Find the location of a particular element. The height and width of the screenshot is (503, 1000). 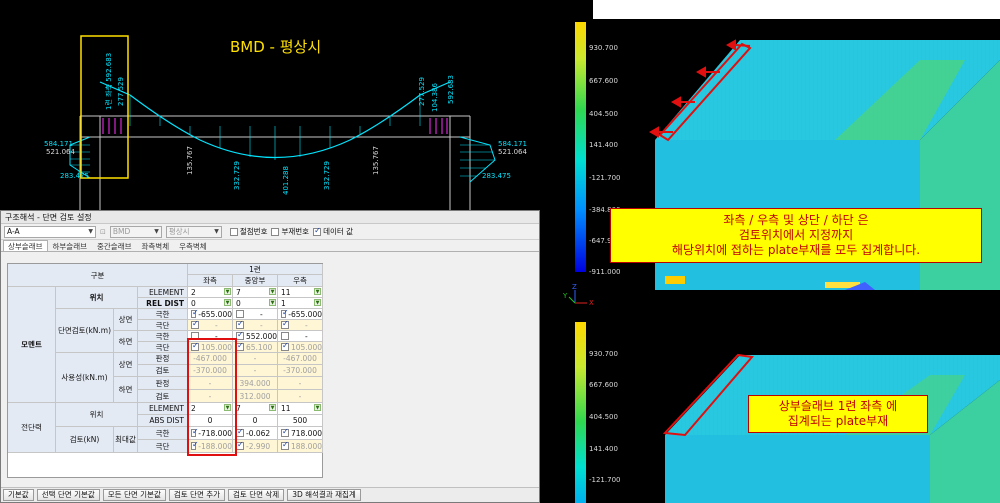

moment-top-ultimate-right: -655.000 is located at coordinates (300, 314).